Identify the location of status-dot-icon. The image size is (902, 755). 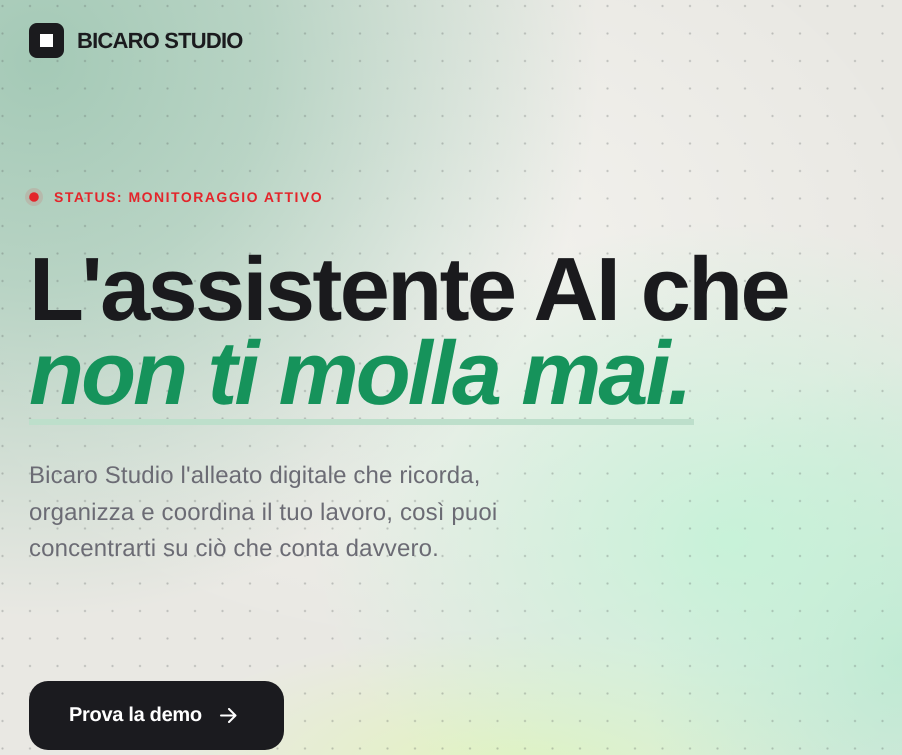
(34, 197).